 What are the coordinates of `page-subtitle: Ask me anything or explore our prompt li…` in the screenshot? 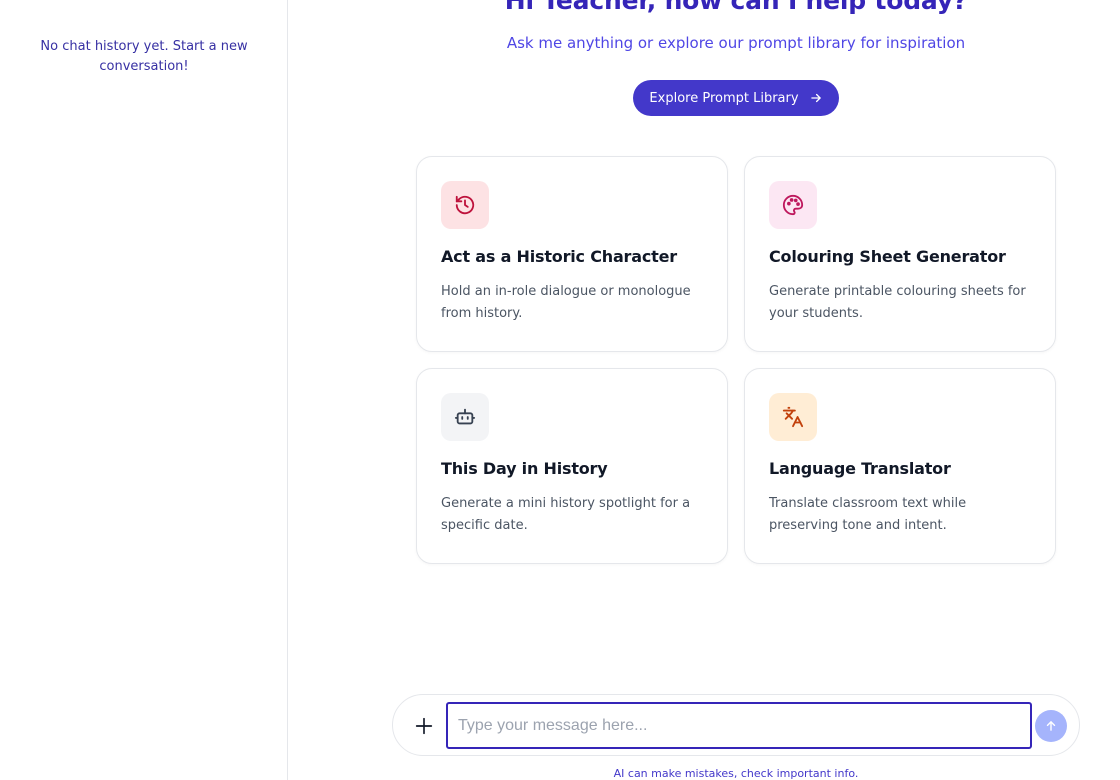 It's located at (736, 43).